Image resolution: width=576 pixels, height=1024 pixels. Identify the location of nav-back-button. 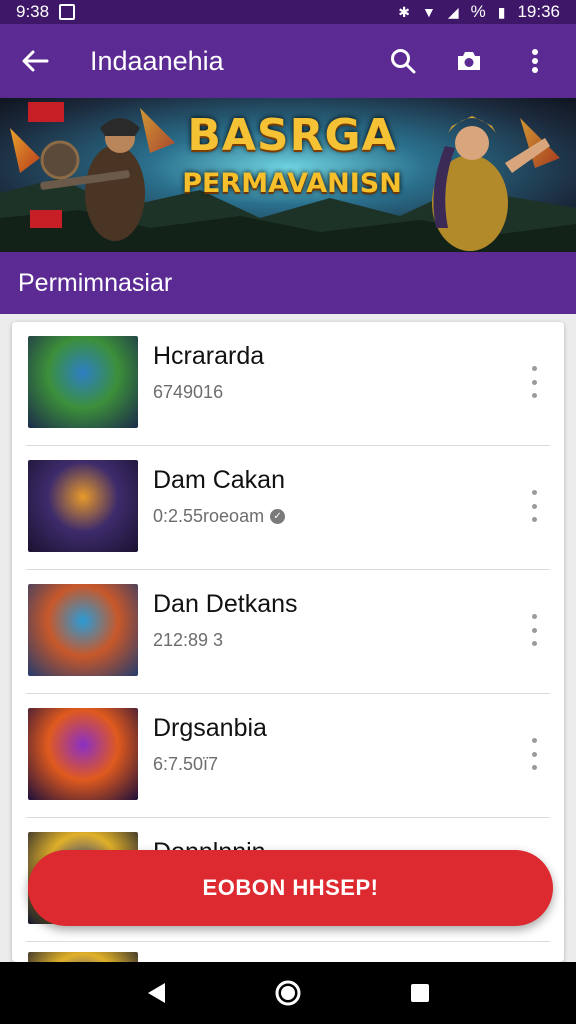
(156, 993).